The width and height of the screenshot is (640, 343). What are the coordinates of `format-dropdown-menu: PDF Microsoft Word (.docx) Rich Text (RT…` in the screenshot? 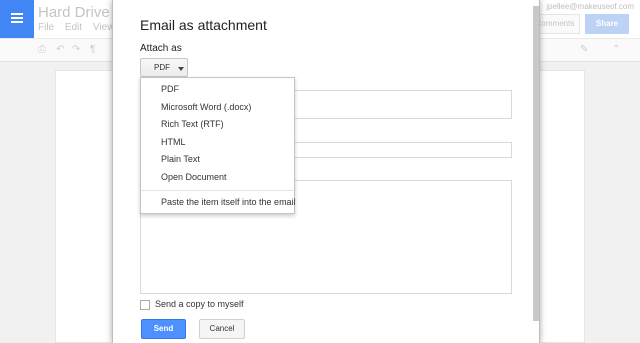 It's located at (218, 145).